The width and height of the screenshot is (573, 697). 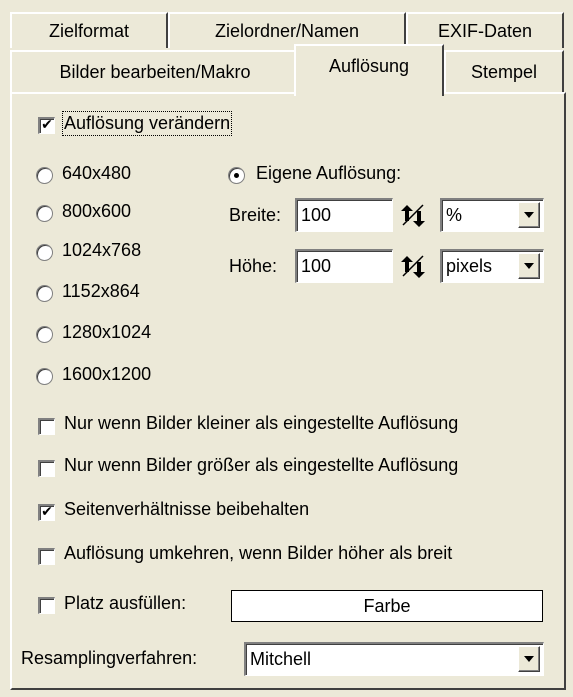 I want to click on tab-label: Auflösung, so click(x=369, y=65).